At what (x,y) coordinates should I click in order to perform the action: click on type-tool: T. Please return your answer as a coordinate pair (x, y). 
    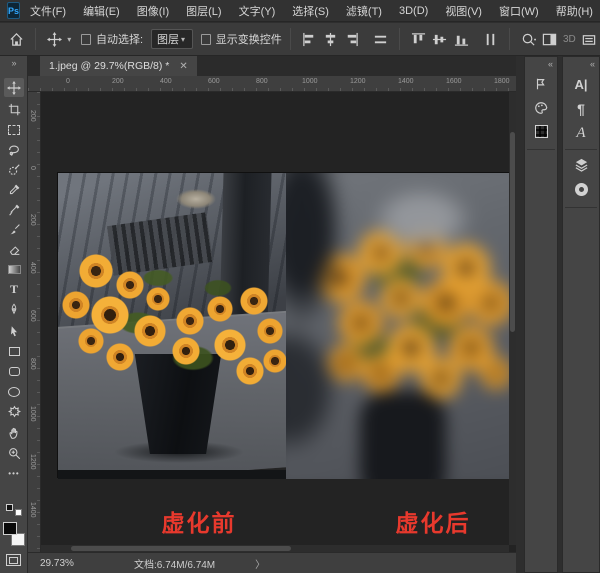
    Looking at the image, I should click on (14, 289).